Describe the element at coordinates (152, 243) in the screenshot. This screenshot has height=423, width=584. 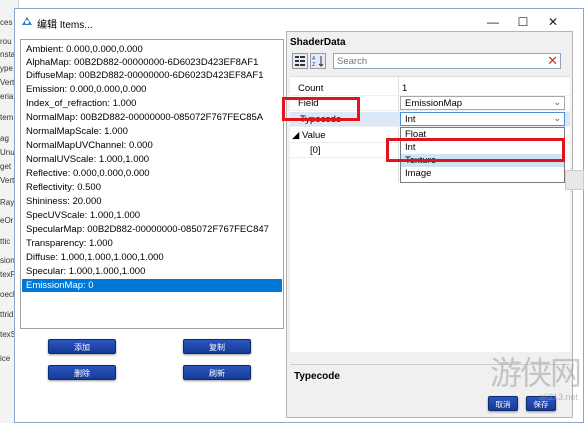
I see `list-item: Transparency: 1.000` at that location.